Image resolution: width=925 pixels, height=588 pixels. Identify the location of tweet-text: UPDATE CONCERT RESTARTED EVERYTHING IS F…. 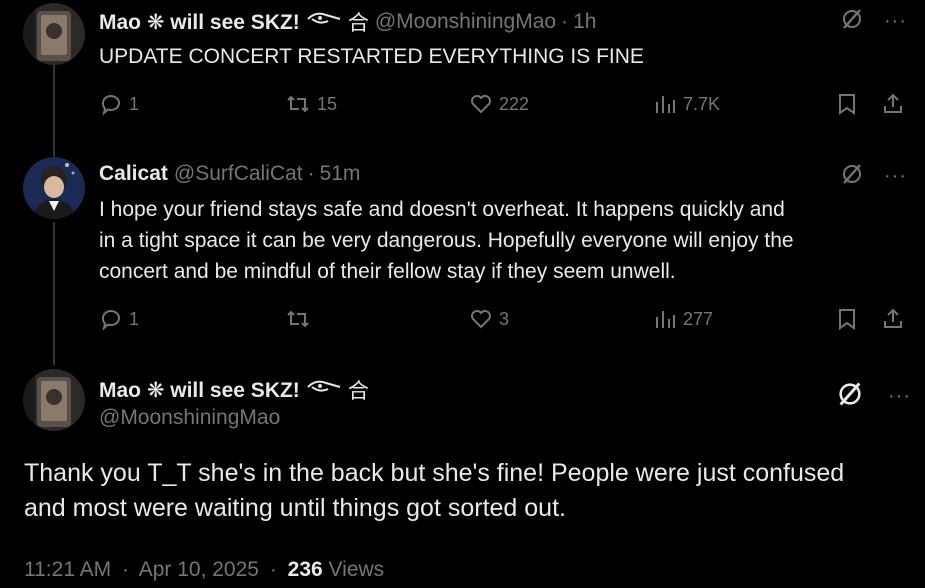
(371, 56).